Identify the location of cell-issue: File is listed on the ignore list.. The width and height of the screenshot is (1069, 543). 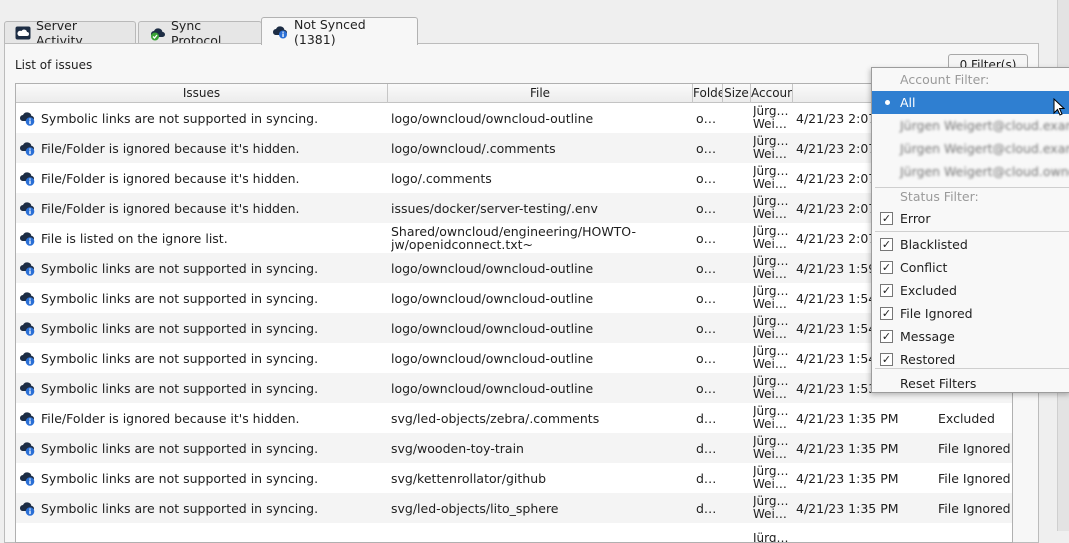
(134, 238).